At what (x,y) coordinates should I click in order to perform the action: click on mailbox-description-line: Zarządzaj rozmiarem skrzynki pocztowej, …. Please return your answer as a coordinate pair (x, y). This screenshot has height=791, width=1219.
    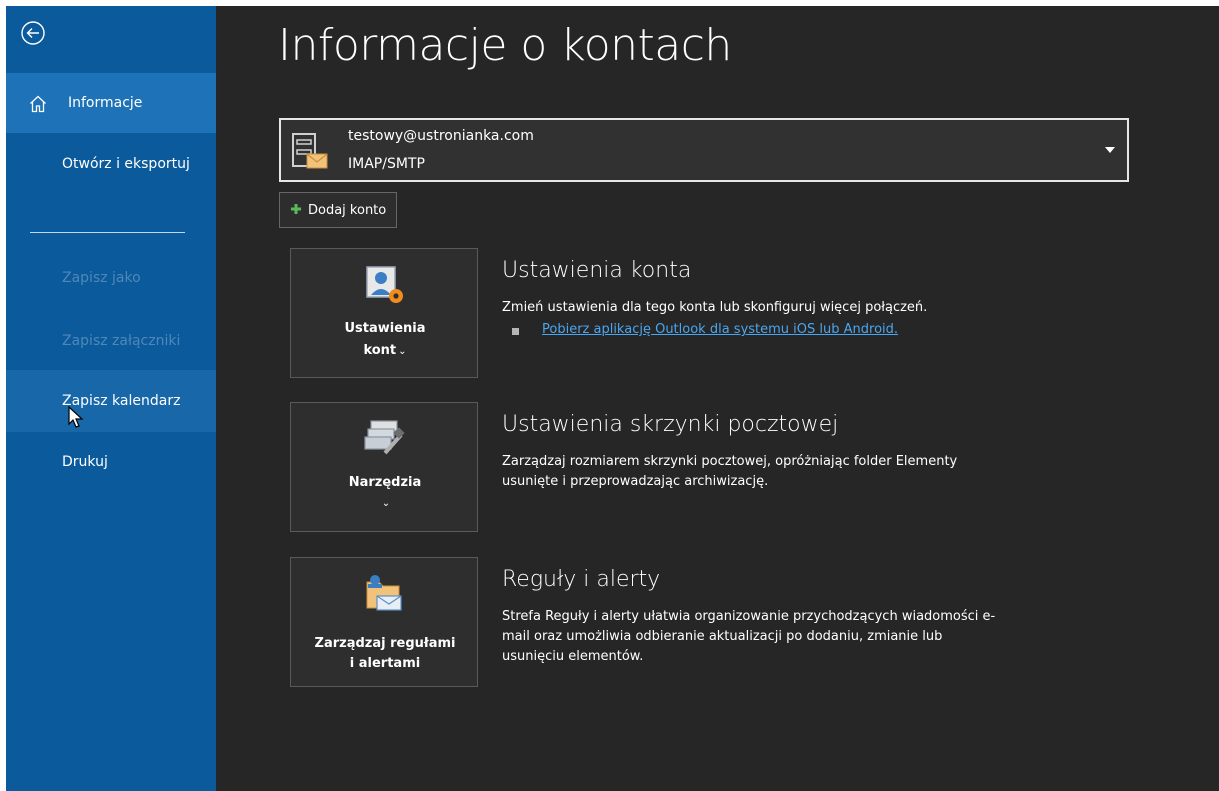
    Looking at the image, I should click on (730, 461).